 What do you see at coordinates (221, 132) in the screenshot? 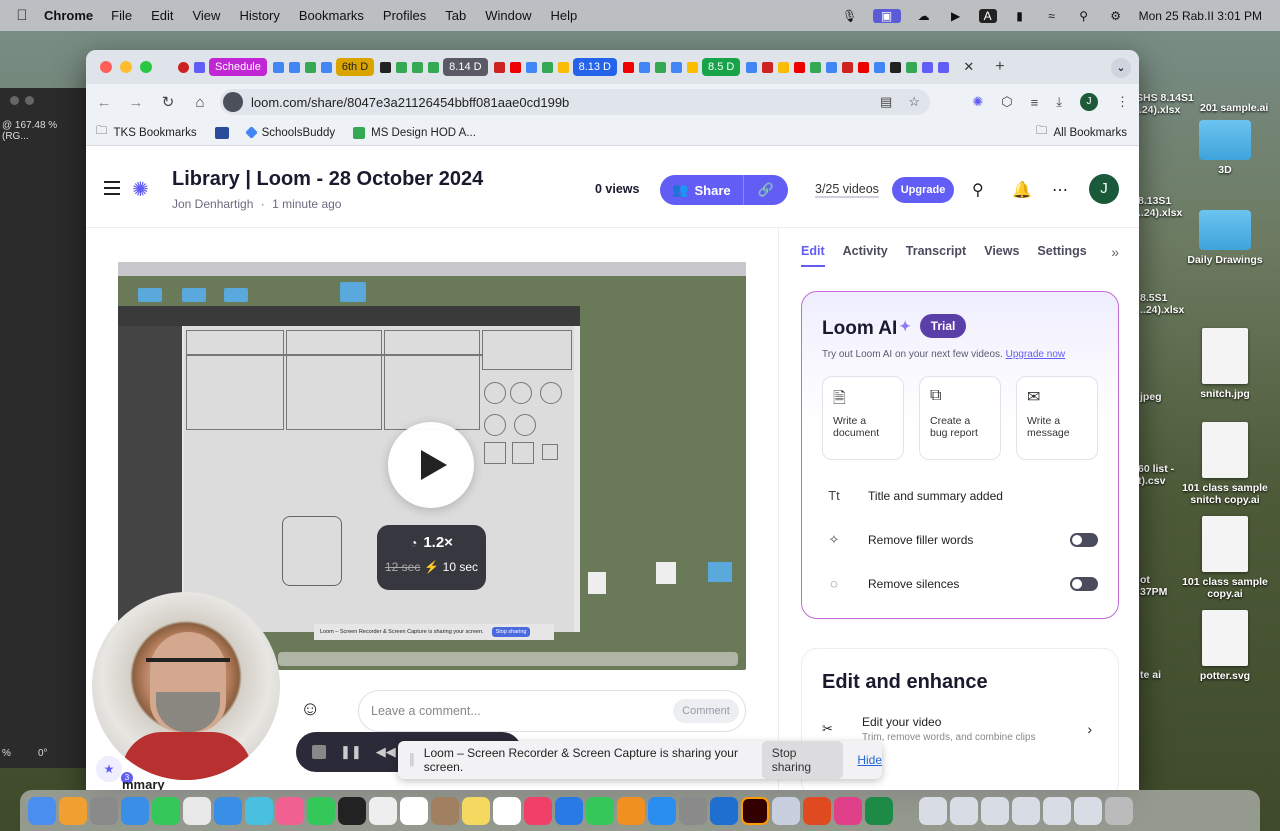
I see `bookmark-sis` at bounding box center [221, 132].